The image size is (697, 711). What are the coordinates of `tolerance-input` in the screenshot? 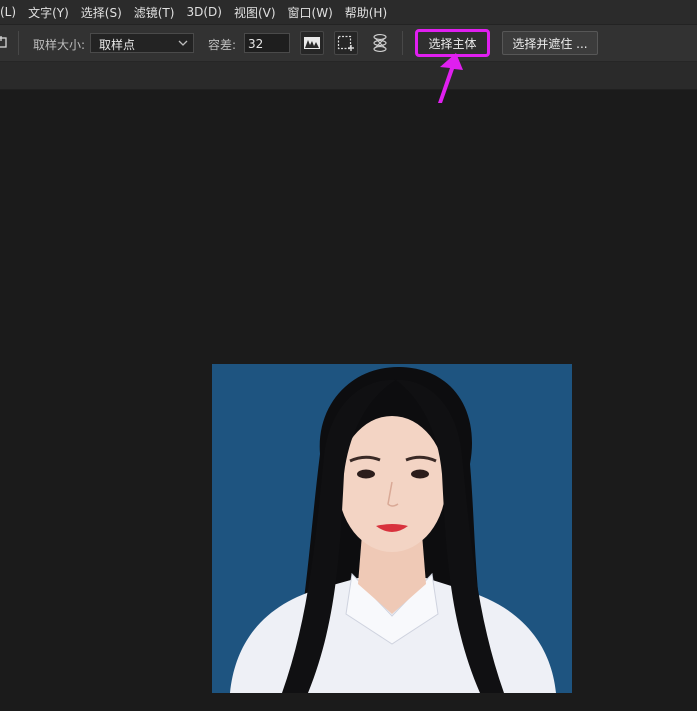 It's located at (267, 43).